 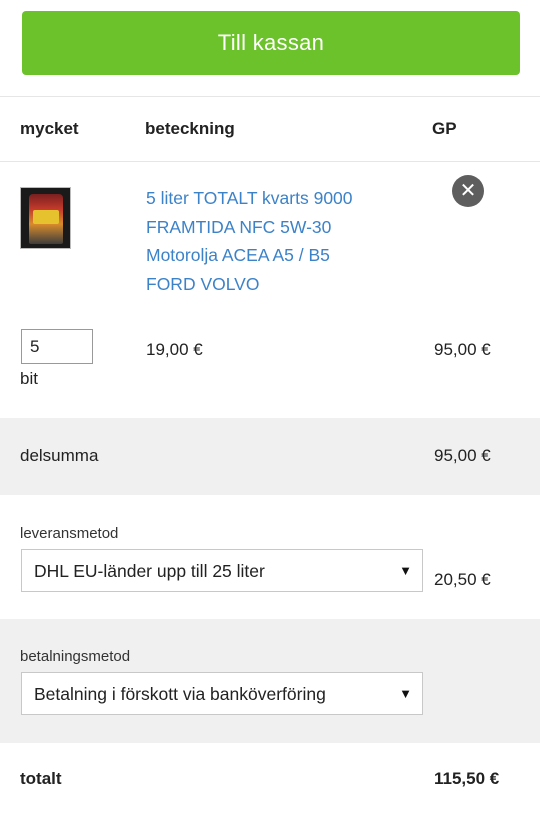 What do you see at coordinates (29, 378) in the screenshot?
I see `quantity-unit-label: bit` at bounding box center [29, 378].